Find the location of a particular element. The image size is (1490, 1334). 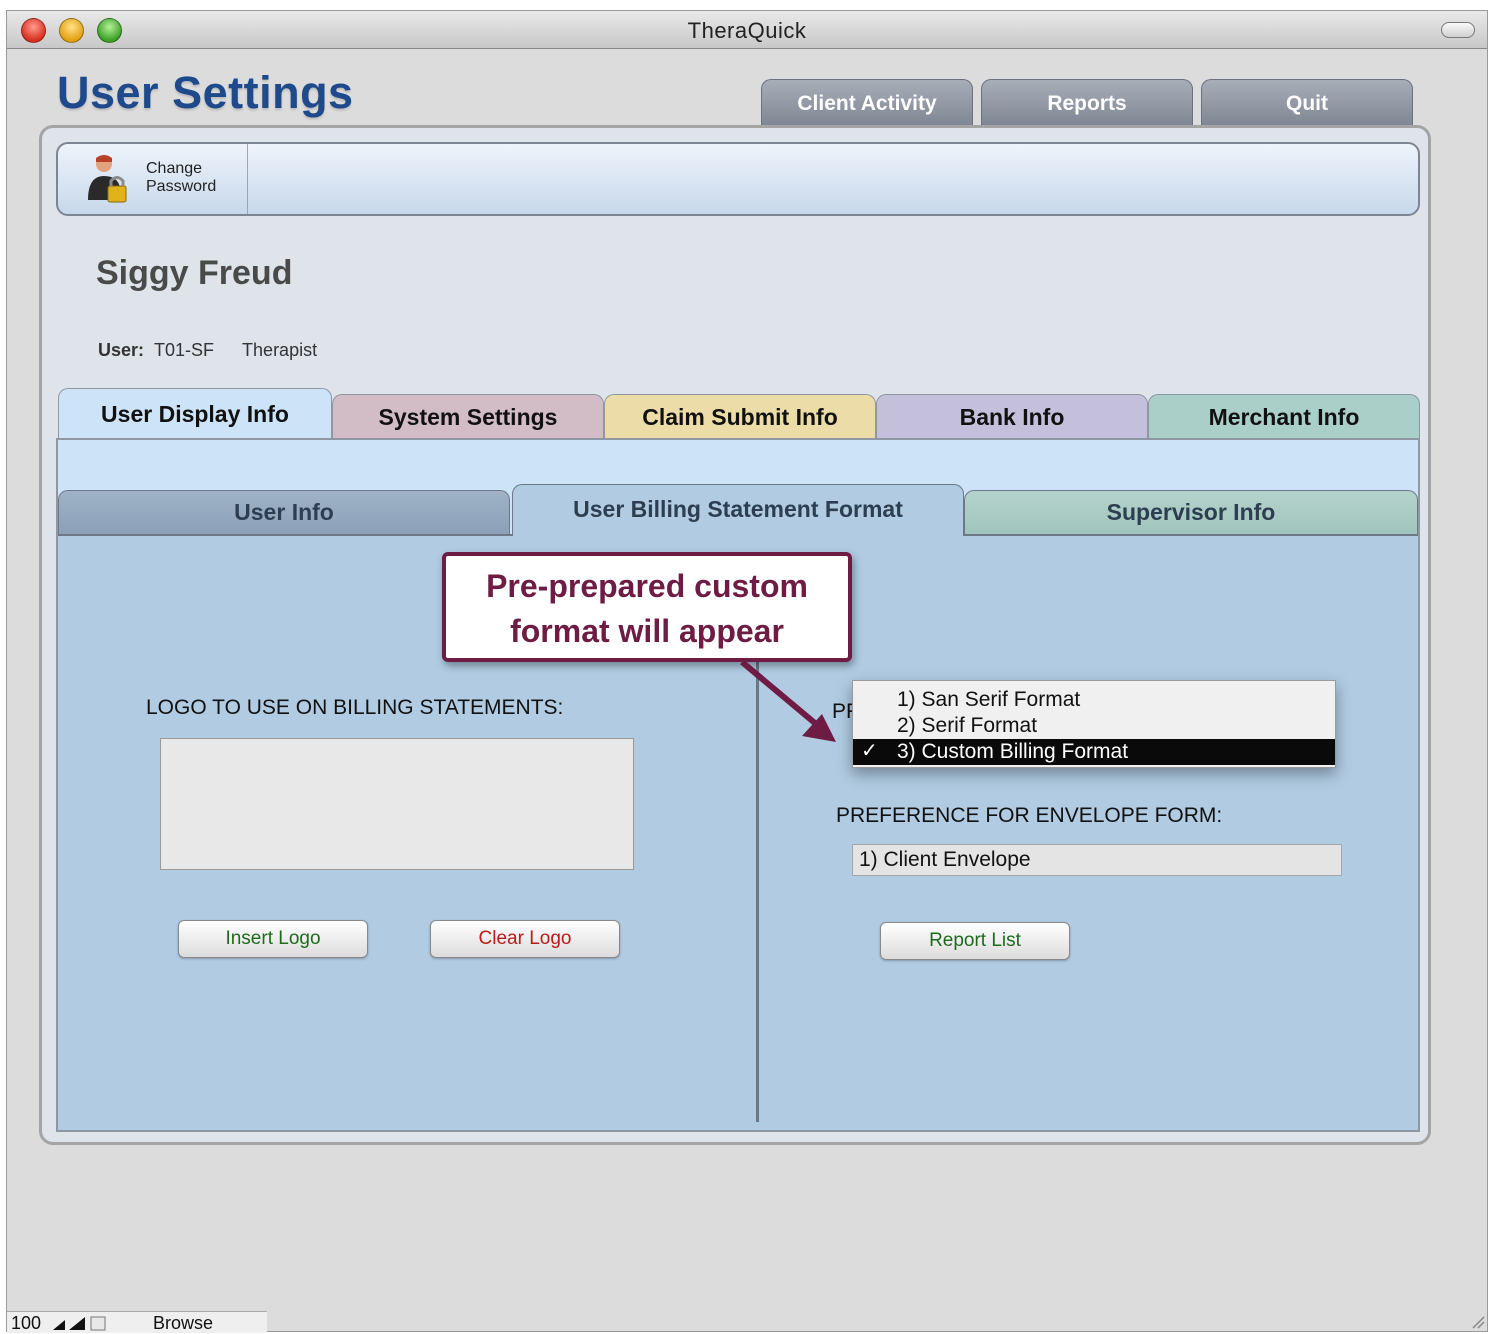

tab-merchant-info: Merchant Info is located at coordinates (1284, 416).